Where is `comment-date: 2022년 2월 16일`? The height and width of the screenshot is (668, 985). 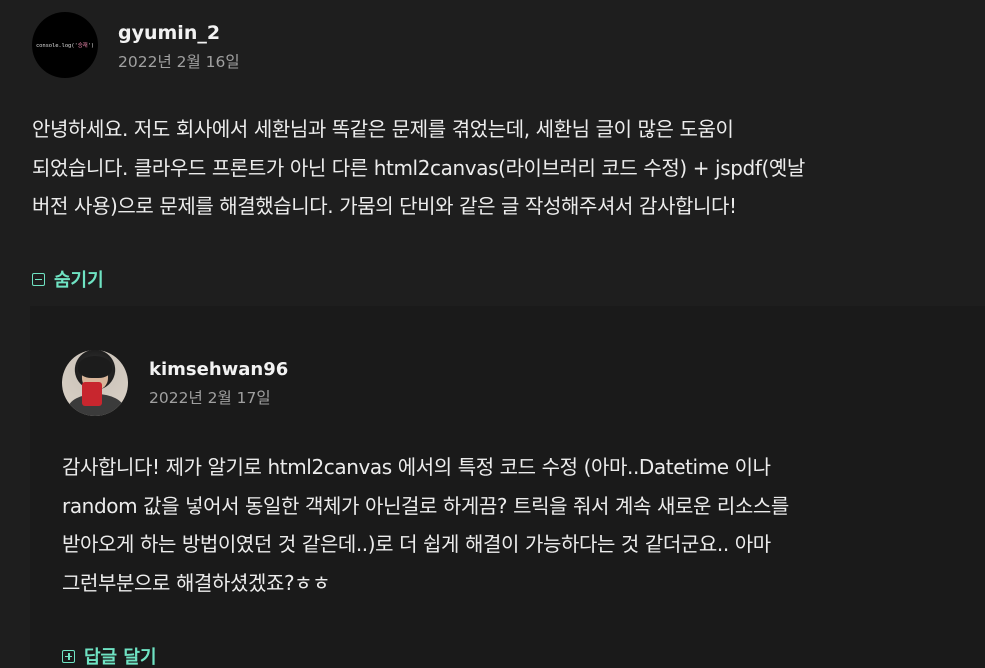
comment-date: 2022년 2월 16일 is located at coordinates (179, 62).